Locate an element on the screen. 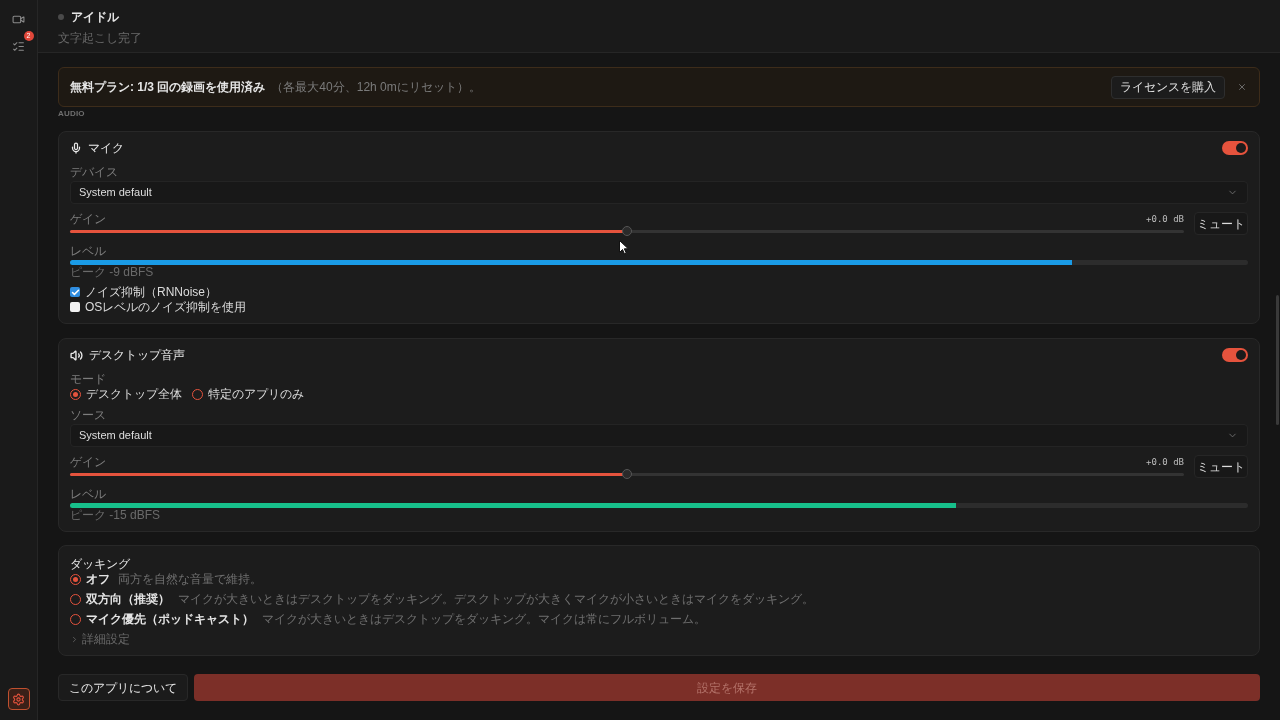 The image size is (1280, 720). mouse-pointer-icon is located at coordinates (624, 247).